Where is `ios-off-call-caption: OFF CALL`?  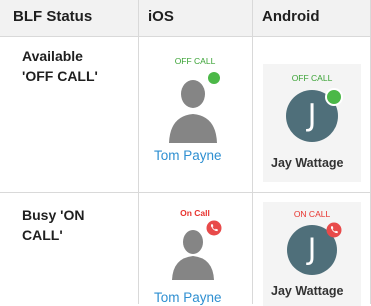 ios-off-call-caption: OFF CALL is located at coordinates (195, 61).